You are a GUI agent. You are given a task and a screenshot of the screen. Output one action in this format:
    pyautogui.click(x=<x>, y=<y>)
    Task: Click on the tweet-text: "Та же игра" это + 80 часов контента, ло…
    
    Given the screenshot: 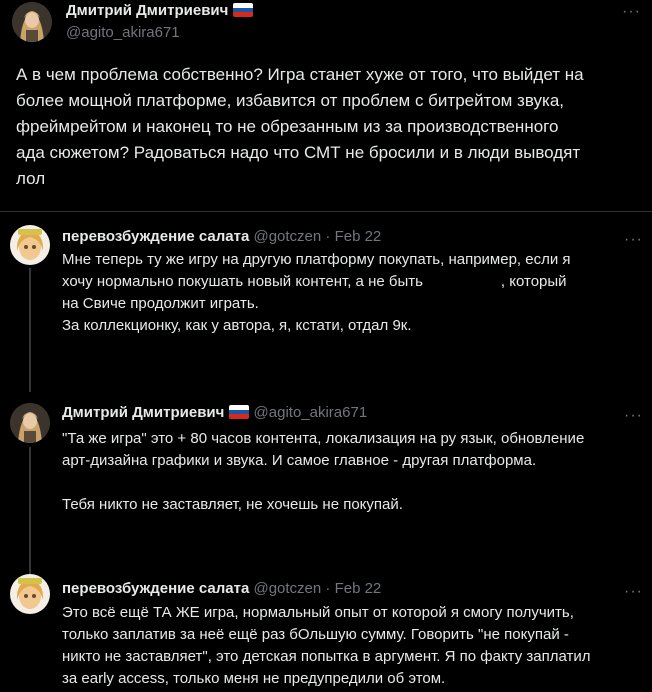 What is the action you would take?
    pyautogui.click(x=323, y=471)
    